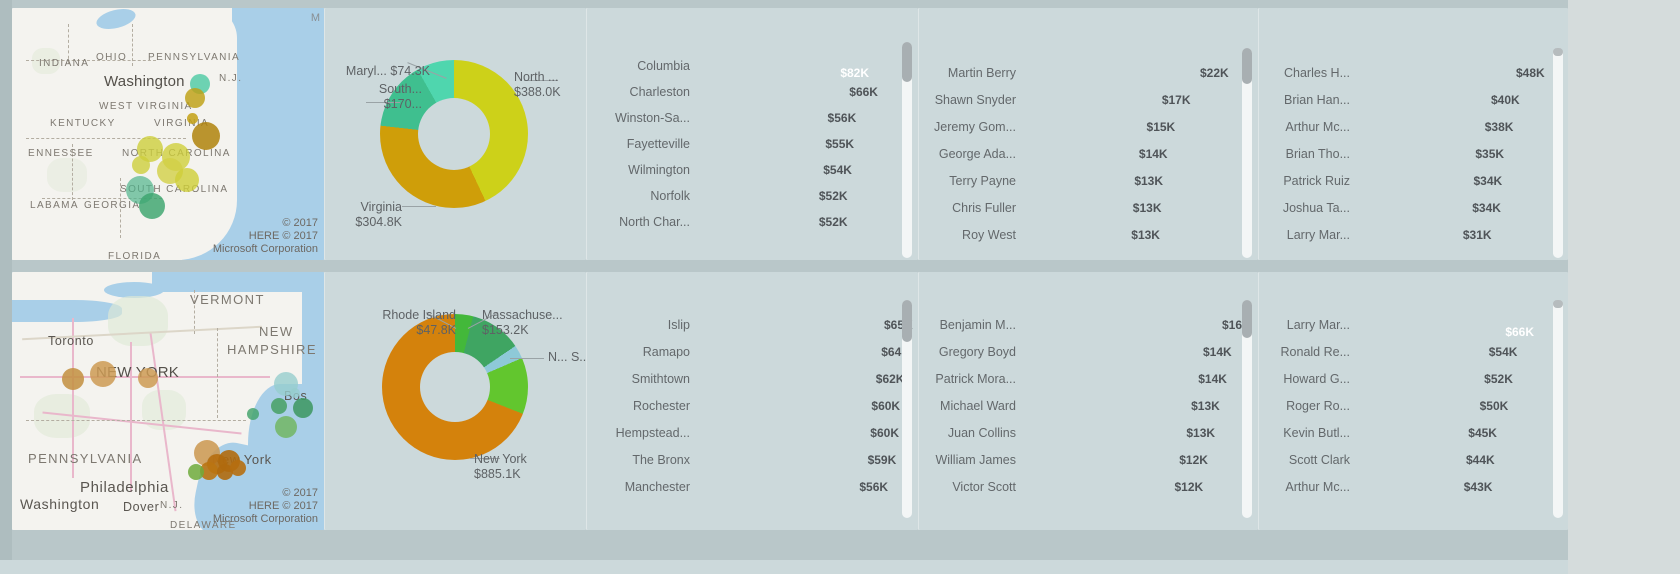 The image size is (1680, 574). What do you see at coordinates (1077, 405) in the screenshot?
I see `bar-row: Michael Ward $13K` at bounding box center [1077, 405].